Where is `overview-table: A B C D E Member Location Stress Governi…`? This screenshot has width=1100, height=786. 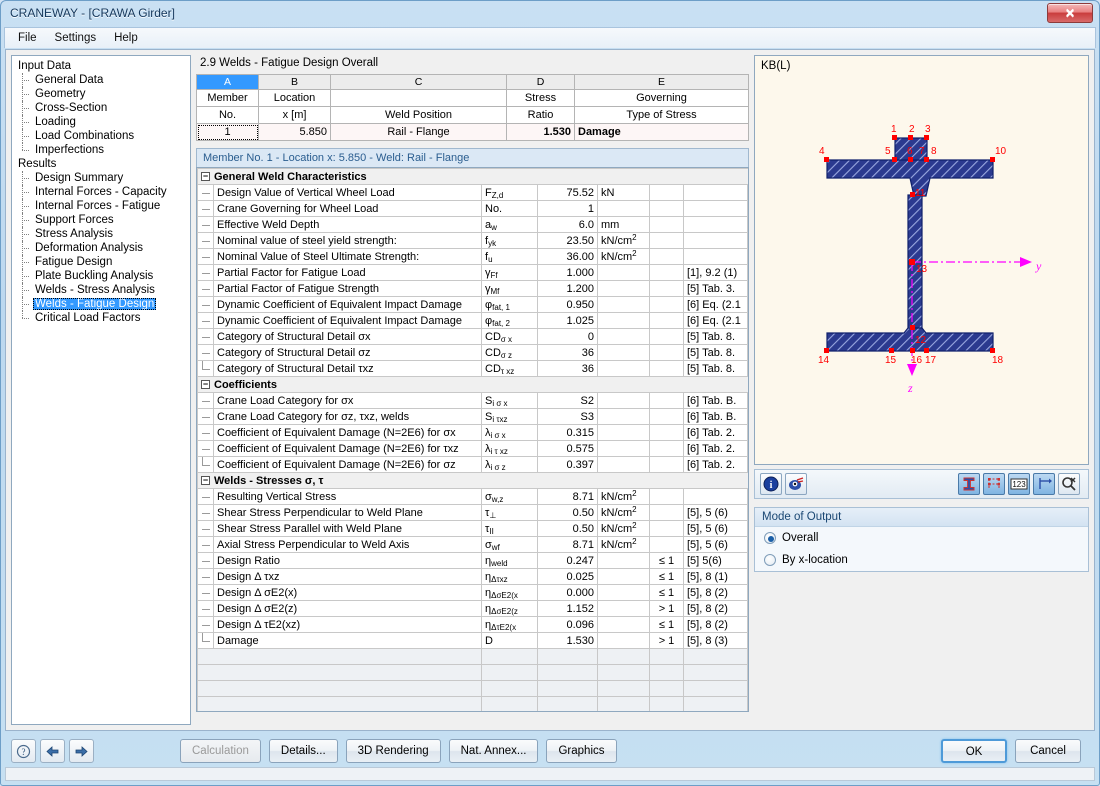 overview-table: A B C D E Member Location Stress Governi… is located at coordinates (472, 107).